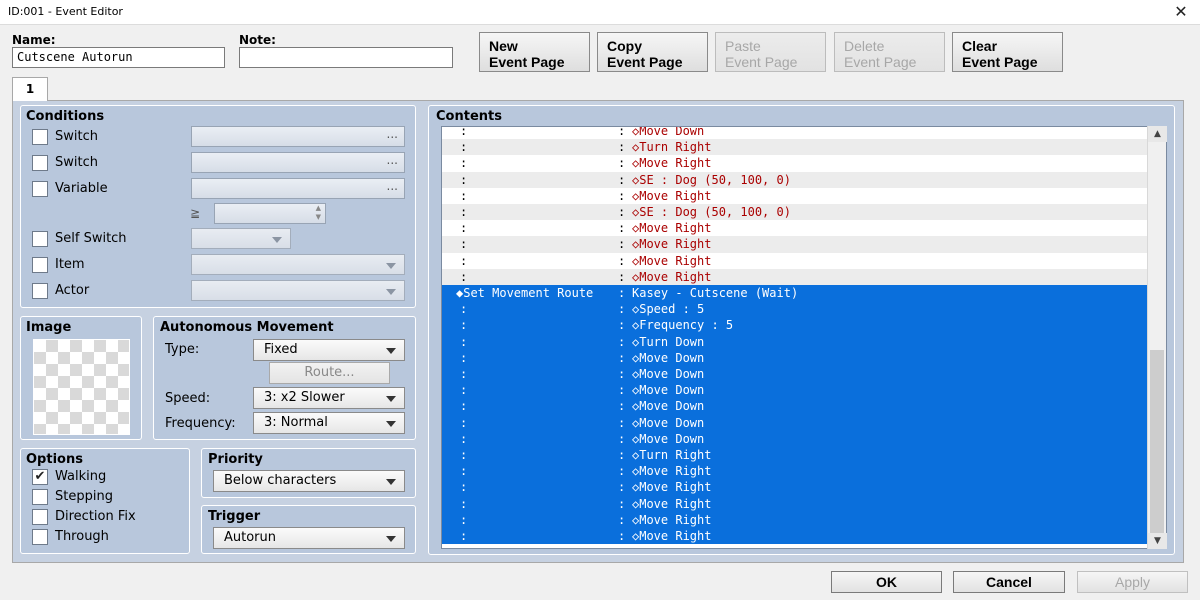  What do you see at coordinates (118, 57) in the screenshot?
I see `name-field: Cutscene Autorun` at bounding box center [118, 57].